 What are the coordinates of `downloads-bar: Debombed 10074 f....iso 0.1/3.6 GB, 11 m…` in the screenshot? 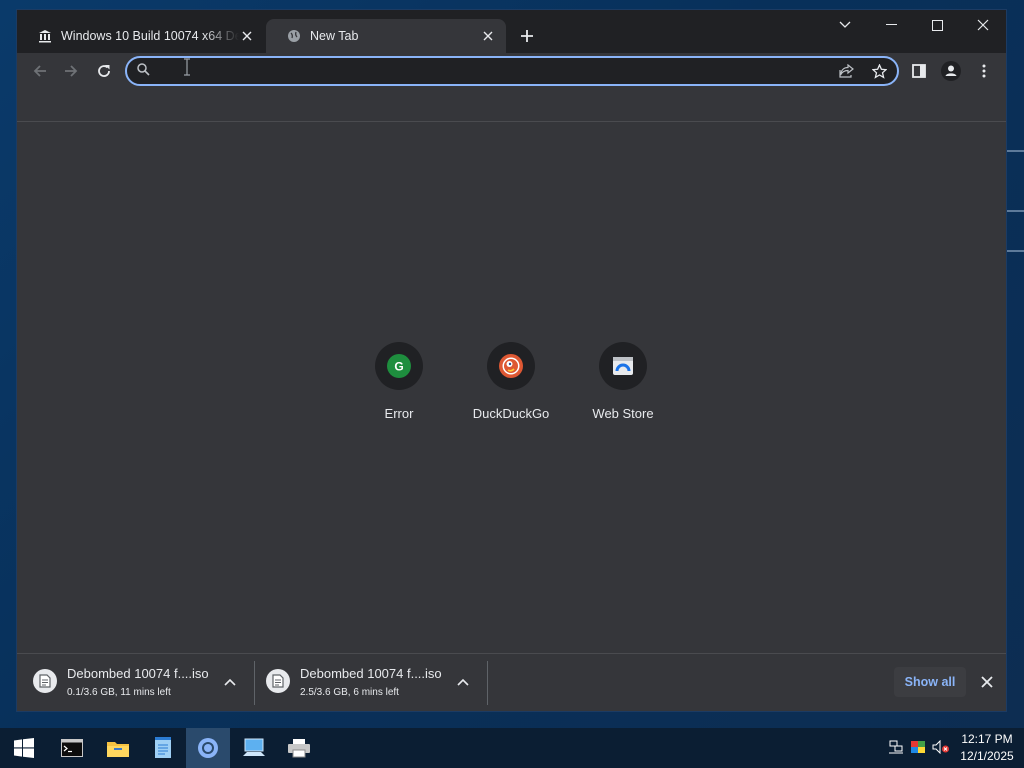 It's located at (511, 682).